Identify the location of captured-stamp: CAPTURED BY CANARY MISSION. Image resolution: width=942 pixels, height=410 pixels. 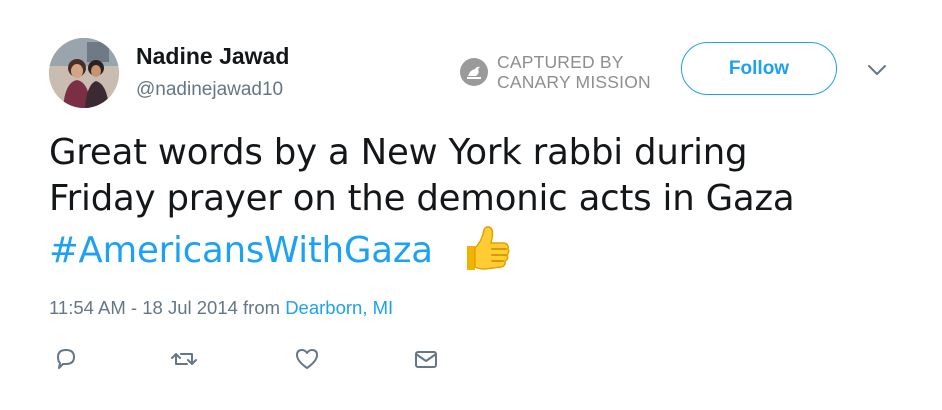
(555, 72).